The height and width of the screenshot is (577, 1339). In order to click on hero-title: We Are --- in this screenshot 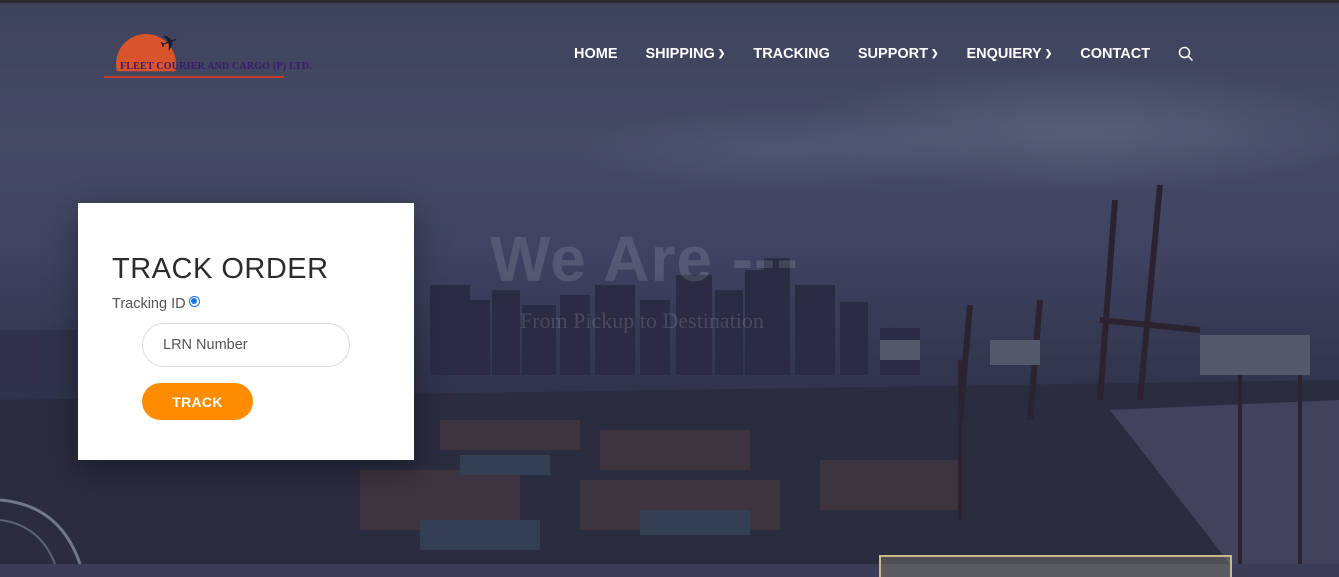, I will do `click(644, 259)`.